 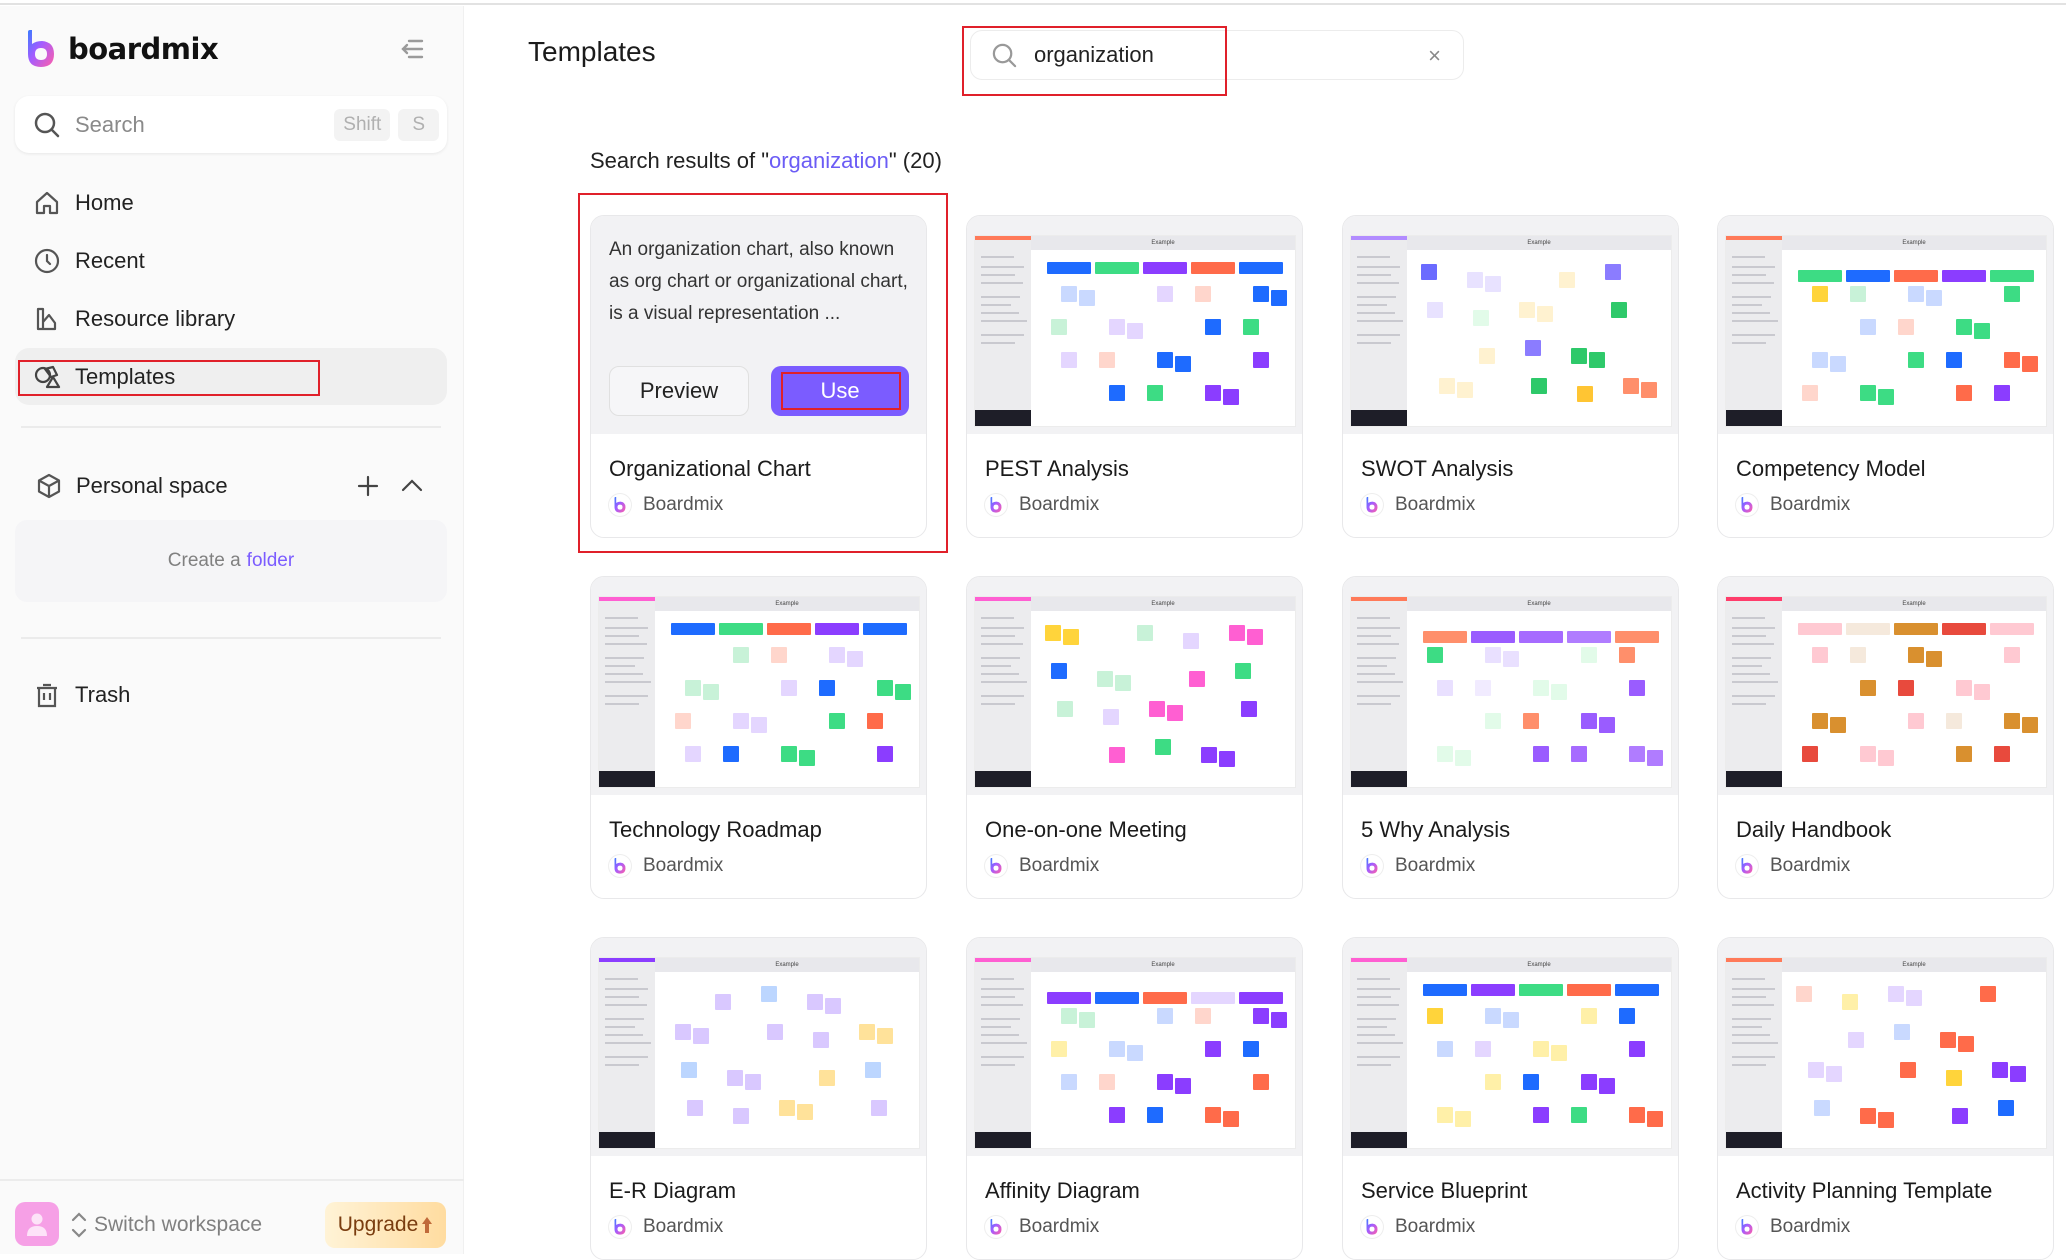 What do you see at coordinates (231, 318) in the screenshot?
I see `sidebar-item-resource-library: Resource library` at bounding box center [231, 318].